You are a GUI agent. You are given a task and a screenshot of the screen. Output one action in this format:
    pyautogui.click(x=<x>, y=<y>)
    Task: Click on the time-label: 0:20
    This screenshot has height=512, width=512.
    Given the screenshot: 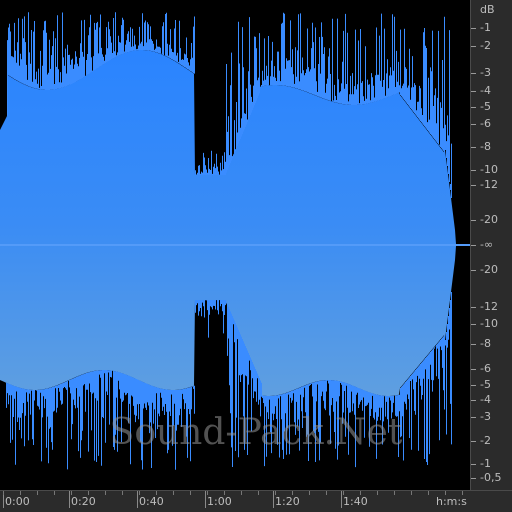 What is the action you would take?
    pyautogui.click(x=83, y=501)
    